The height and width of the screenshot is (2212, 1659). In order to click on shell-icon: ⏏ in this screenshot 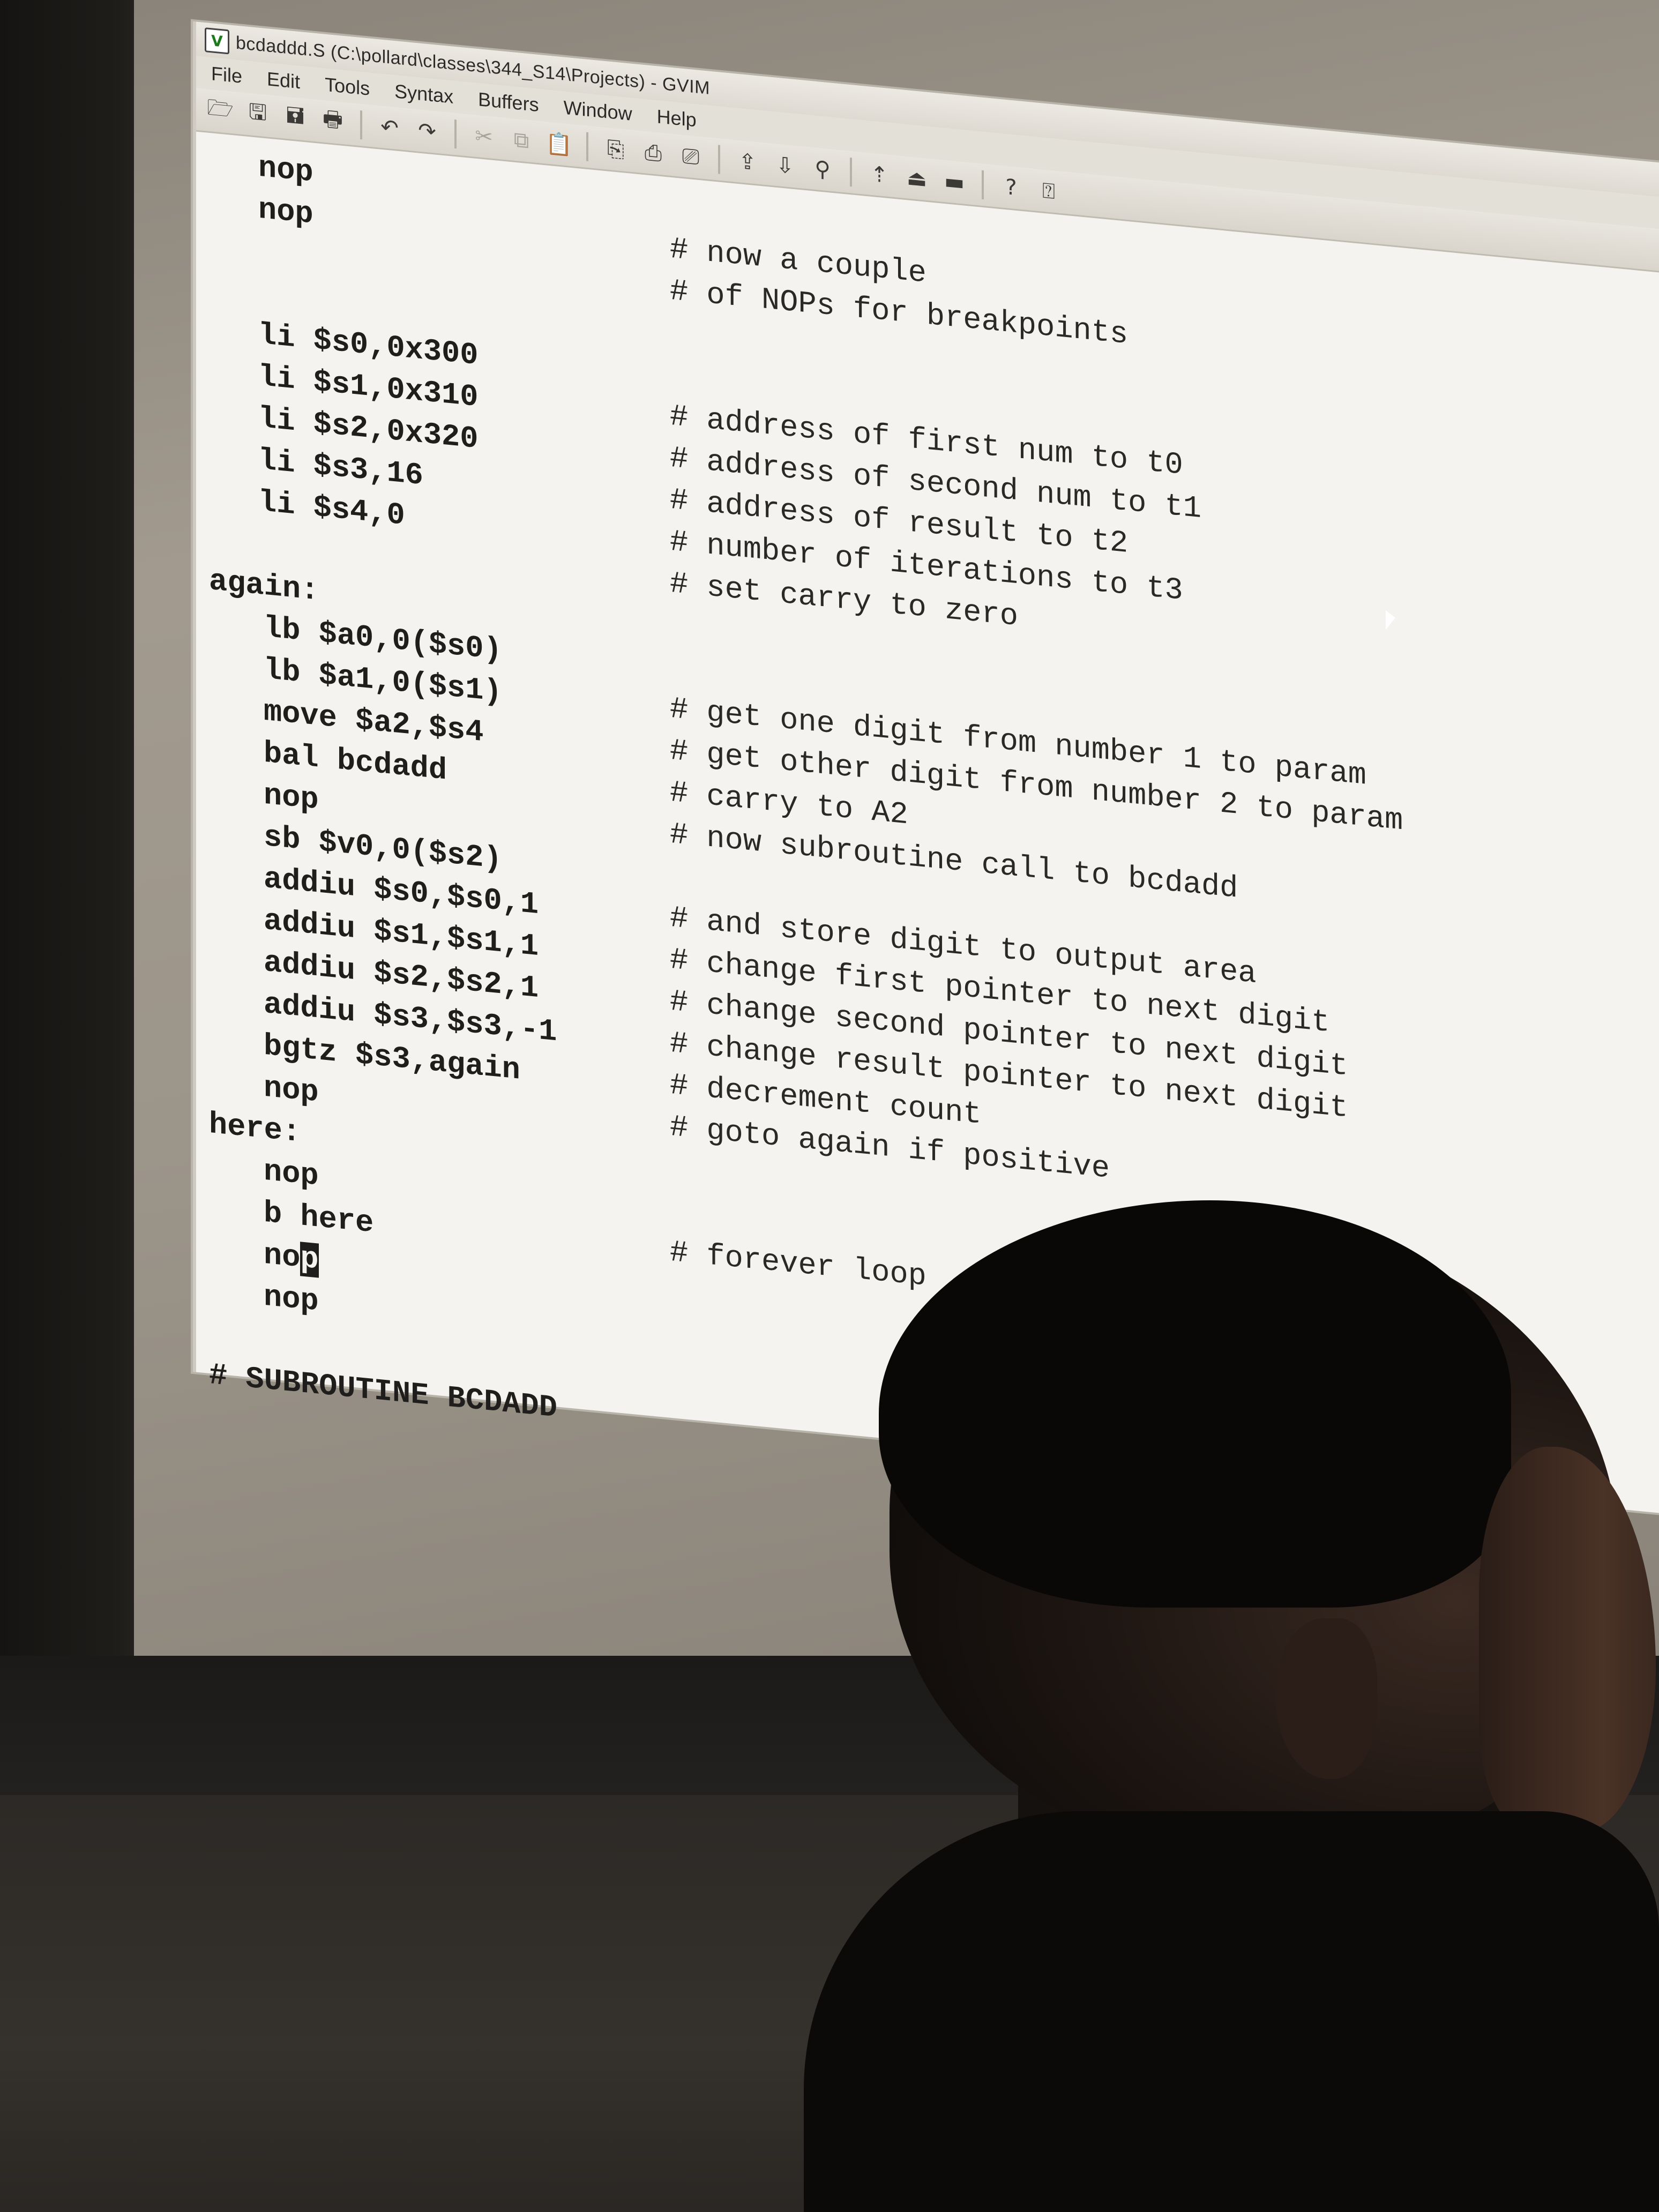, I will do `click(916, 178)`.